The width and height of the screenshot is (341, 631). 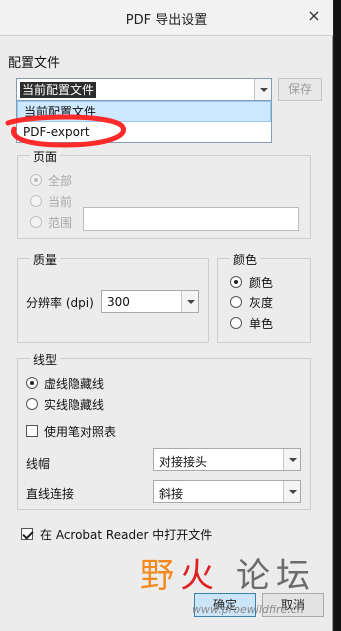 I want to click on watermark-char-huo: 火, so click(x=197, y=576).